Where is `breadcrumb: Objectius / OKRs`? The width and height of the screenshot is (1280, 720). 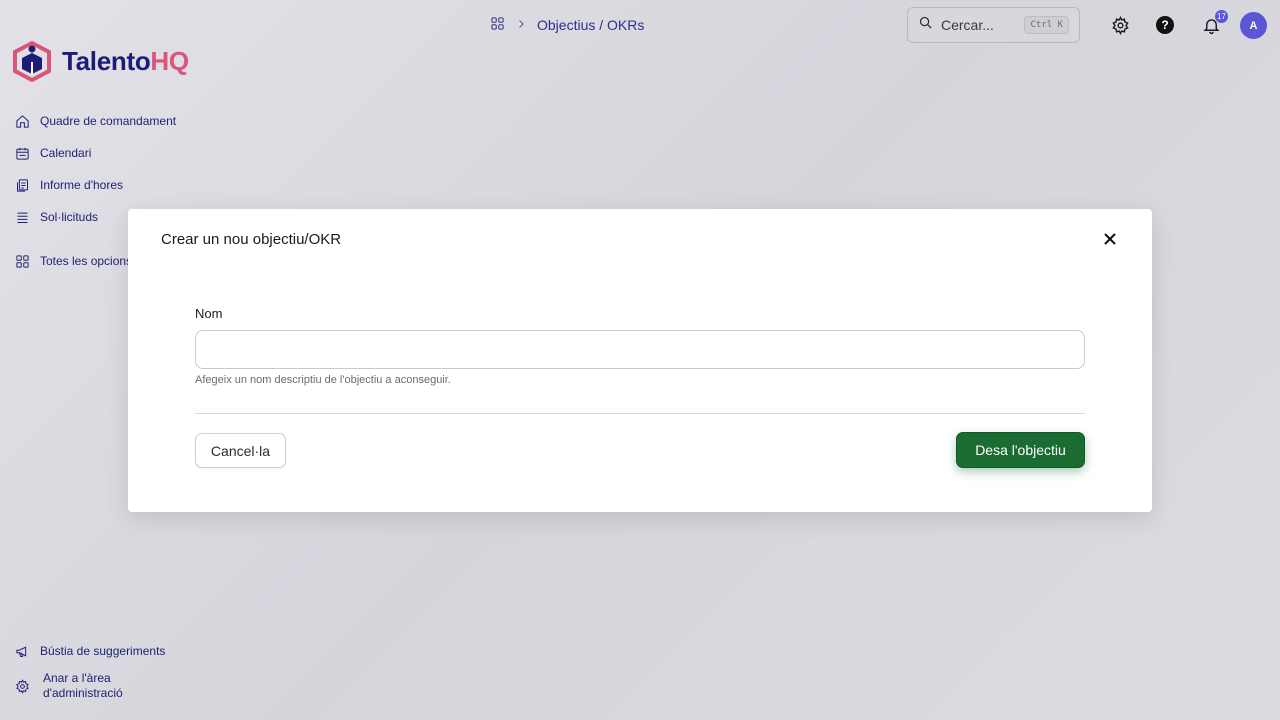
breadcrumb: Objectius / OKRs is located at coordinates (567, 25).